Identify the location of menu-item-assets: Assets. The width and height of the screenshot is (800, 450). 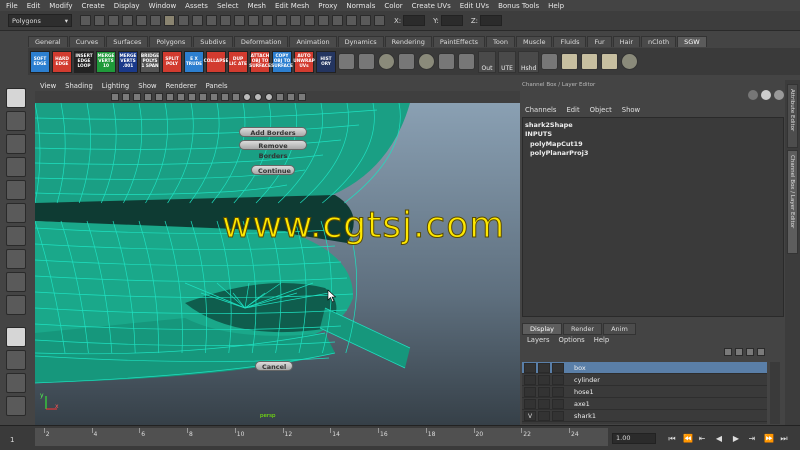
(196, 6).